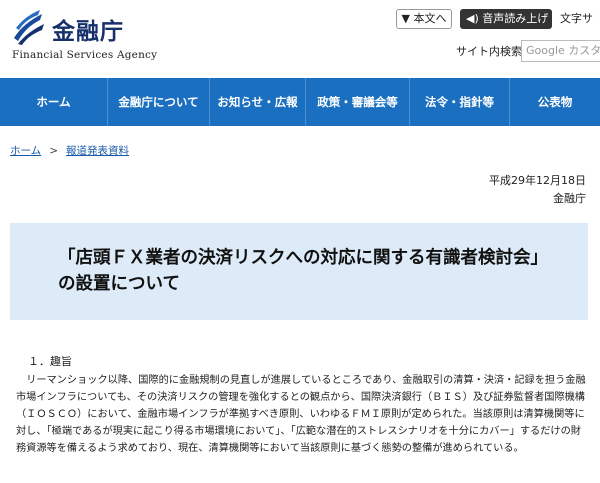  I want to click on fsa-logo-icon, so click(29, 27).